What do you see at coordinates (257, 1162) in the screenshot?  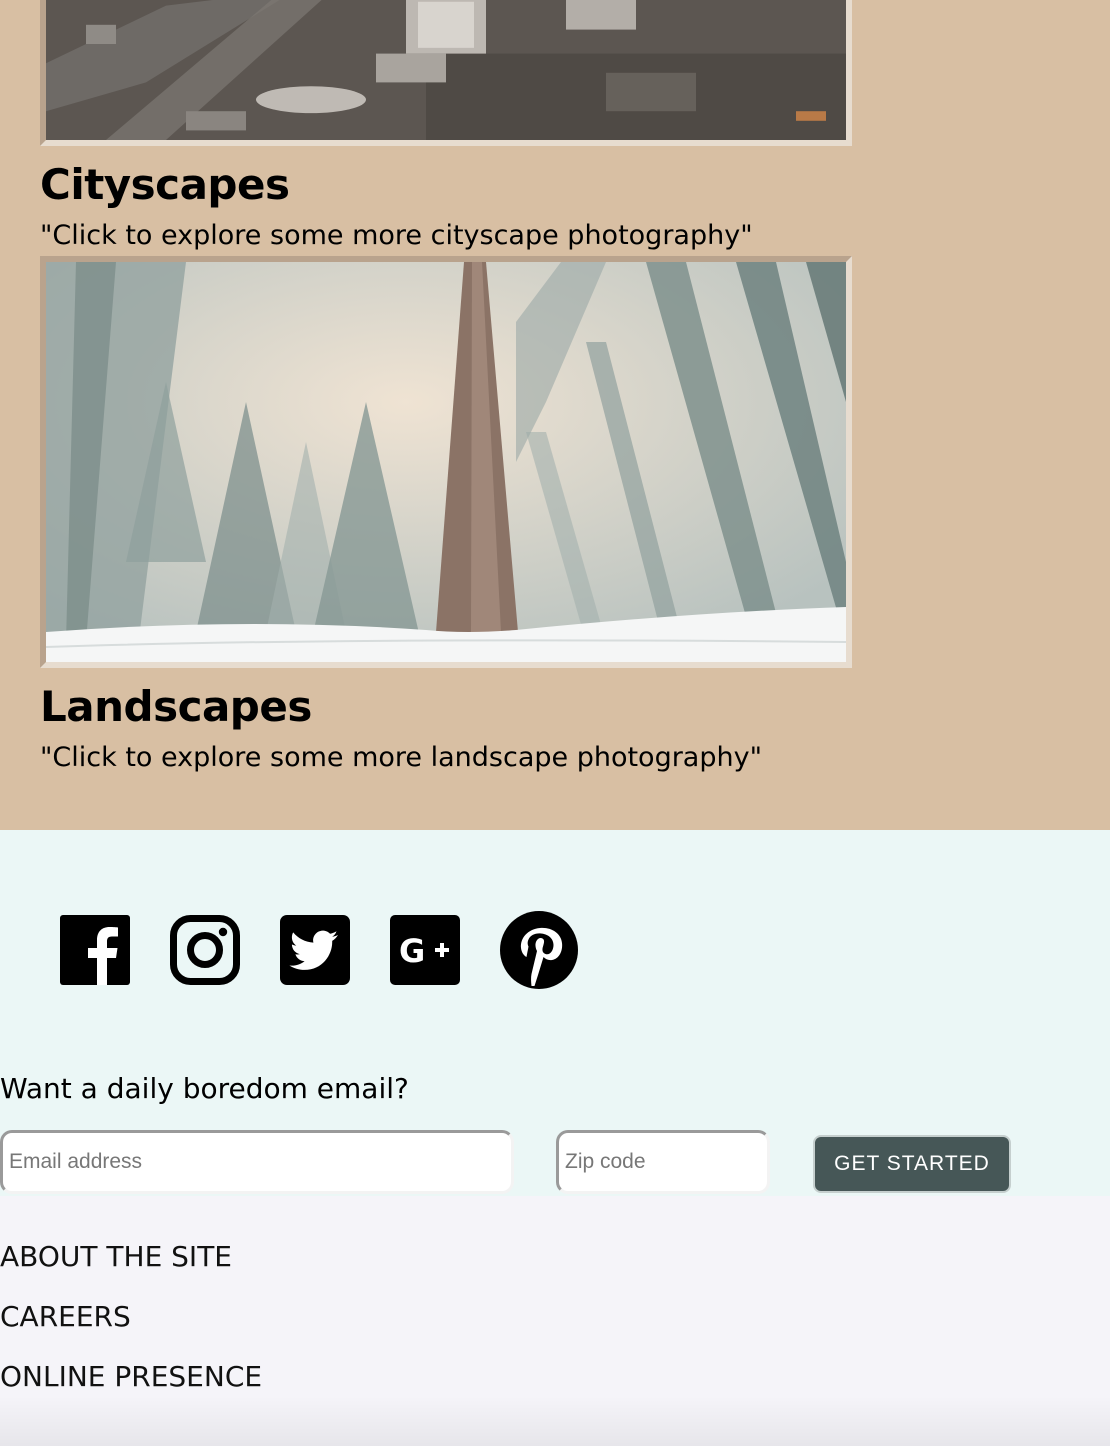 I see `email-field` at bounding box center [257, 1162].